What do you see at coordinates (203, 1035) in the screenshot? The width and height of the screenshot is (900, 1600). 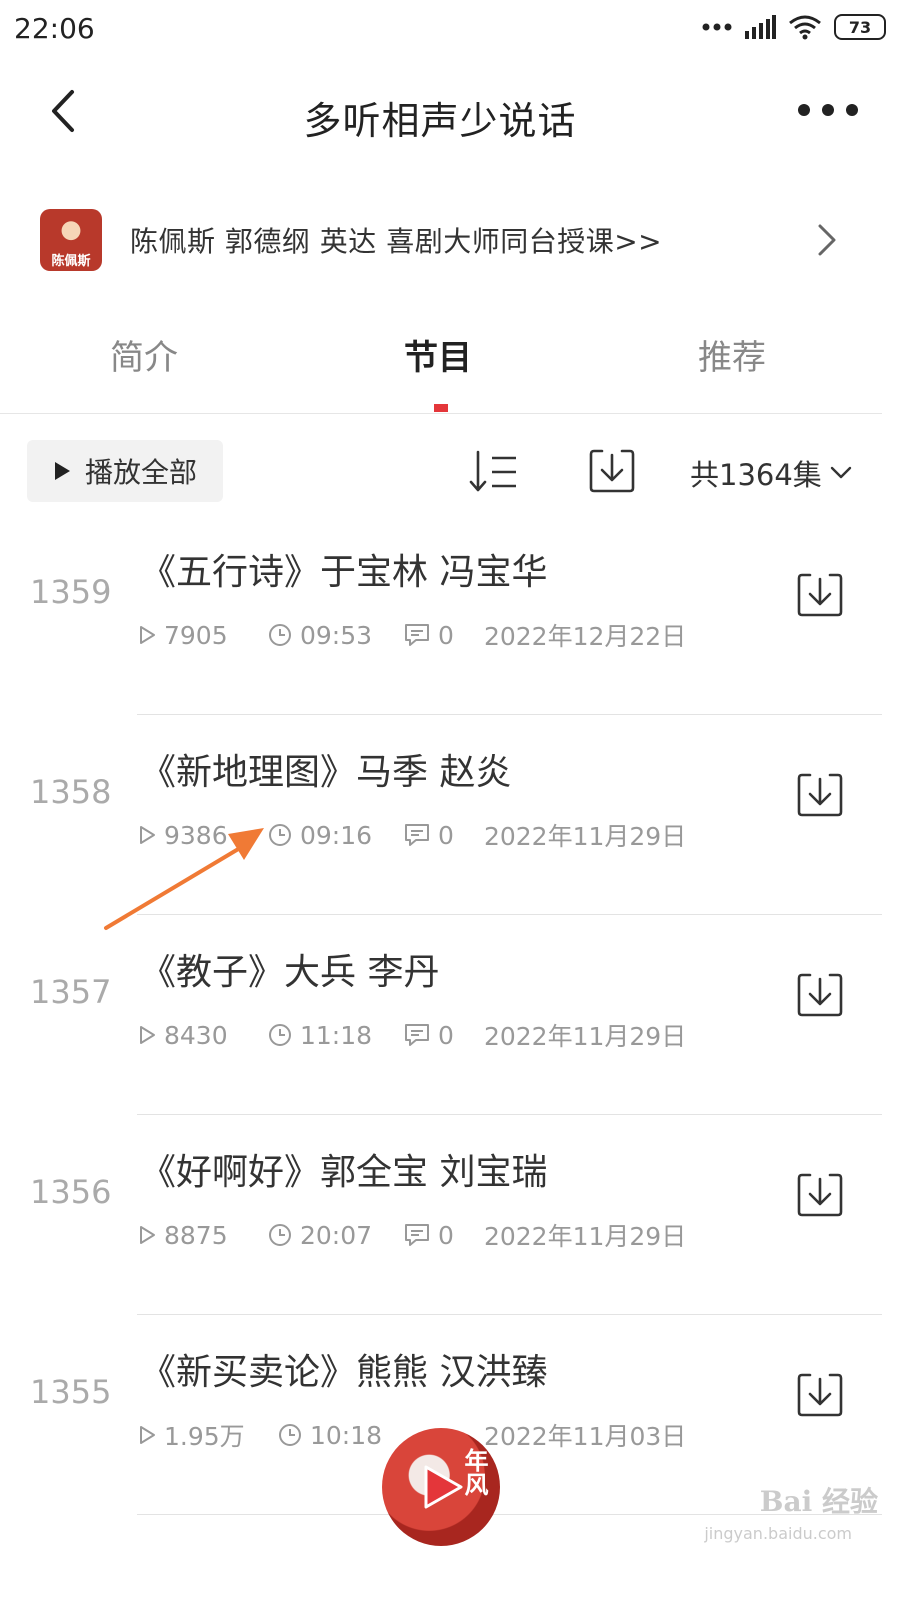 I see `play-count: 8430` at bounding box center [203, 1035].